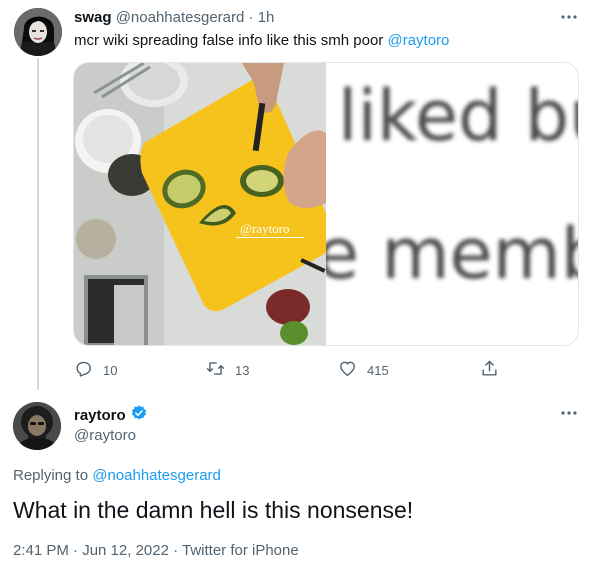 This screenshot has width=591, height=566. Describe the element at coordinates (418, 40) in the screenshot. I see `reply-text-mention: @raytoro` at that location.